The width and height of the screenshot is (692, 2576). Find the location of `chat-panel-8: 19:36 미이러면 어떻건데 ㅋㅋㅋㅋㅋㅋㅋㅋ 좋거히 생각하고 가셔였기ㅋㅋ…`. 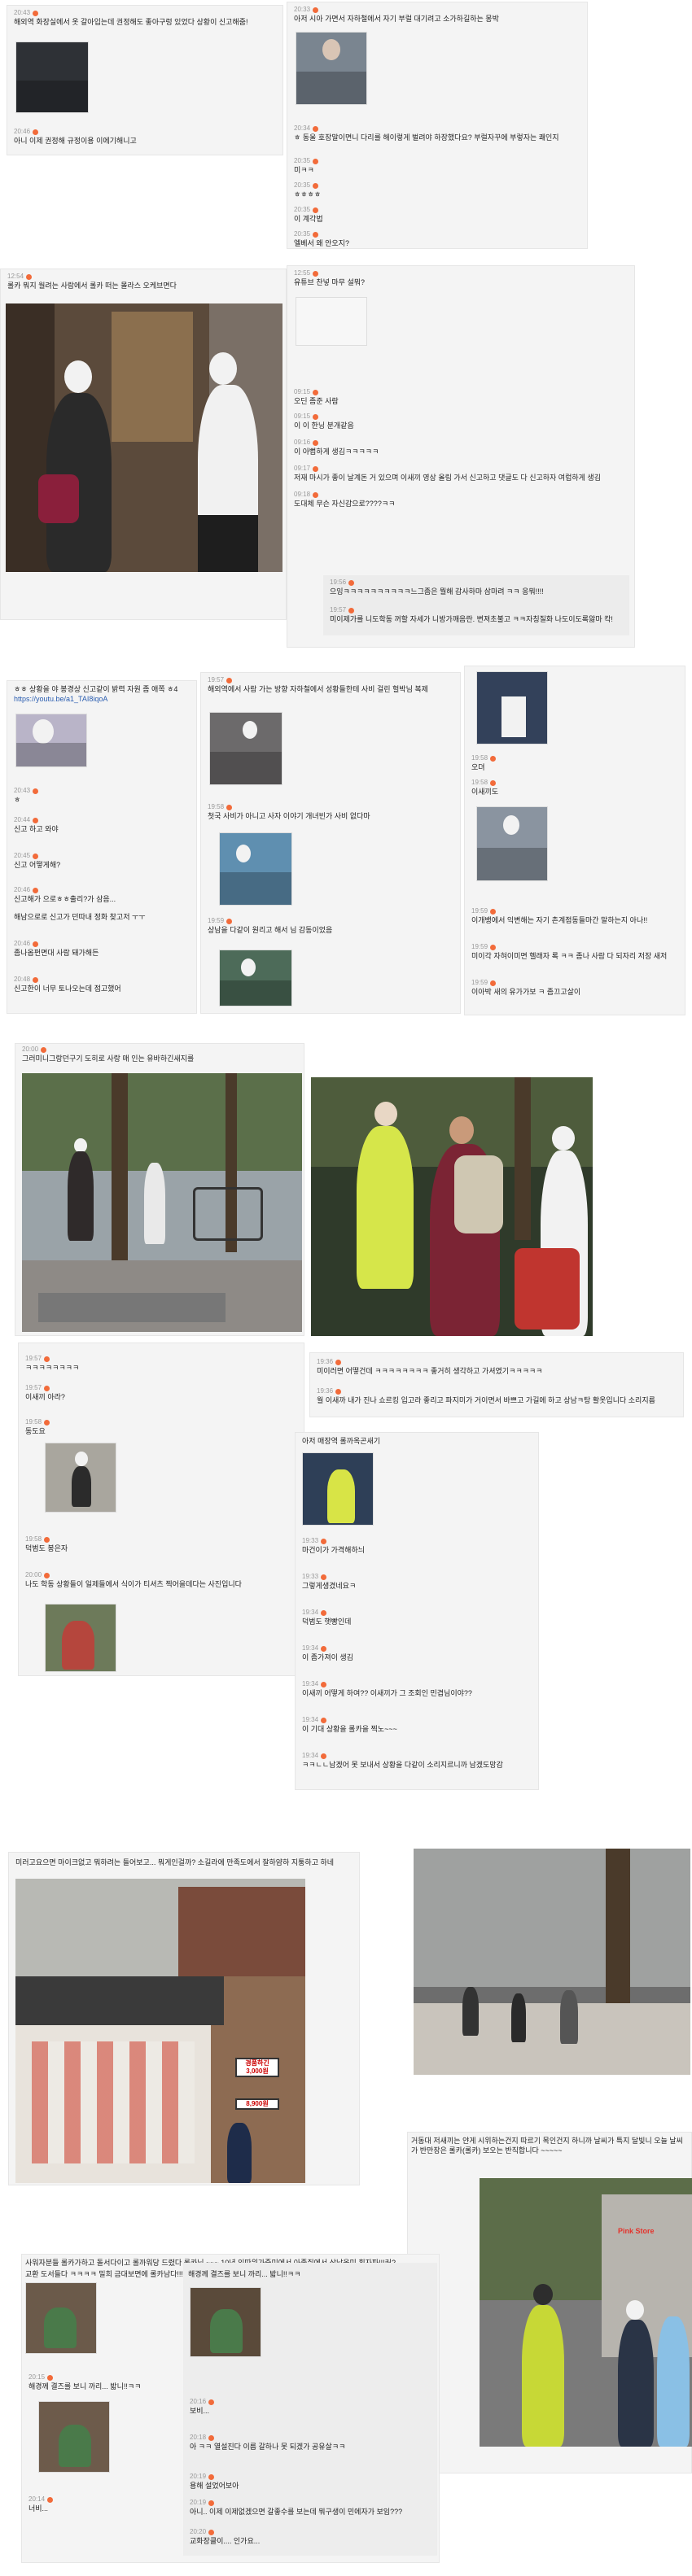

chat-panel-8: 19:36 미이러면 어떻건데 ㅋㅋㅋㅋㅋㅋㅋㅋ 좋거히 생각하고 가셔였기ㅋㅋ… is located at coordinates (496, 1384).